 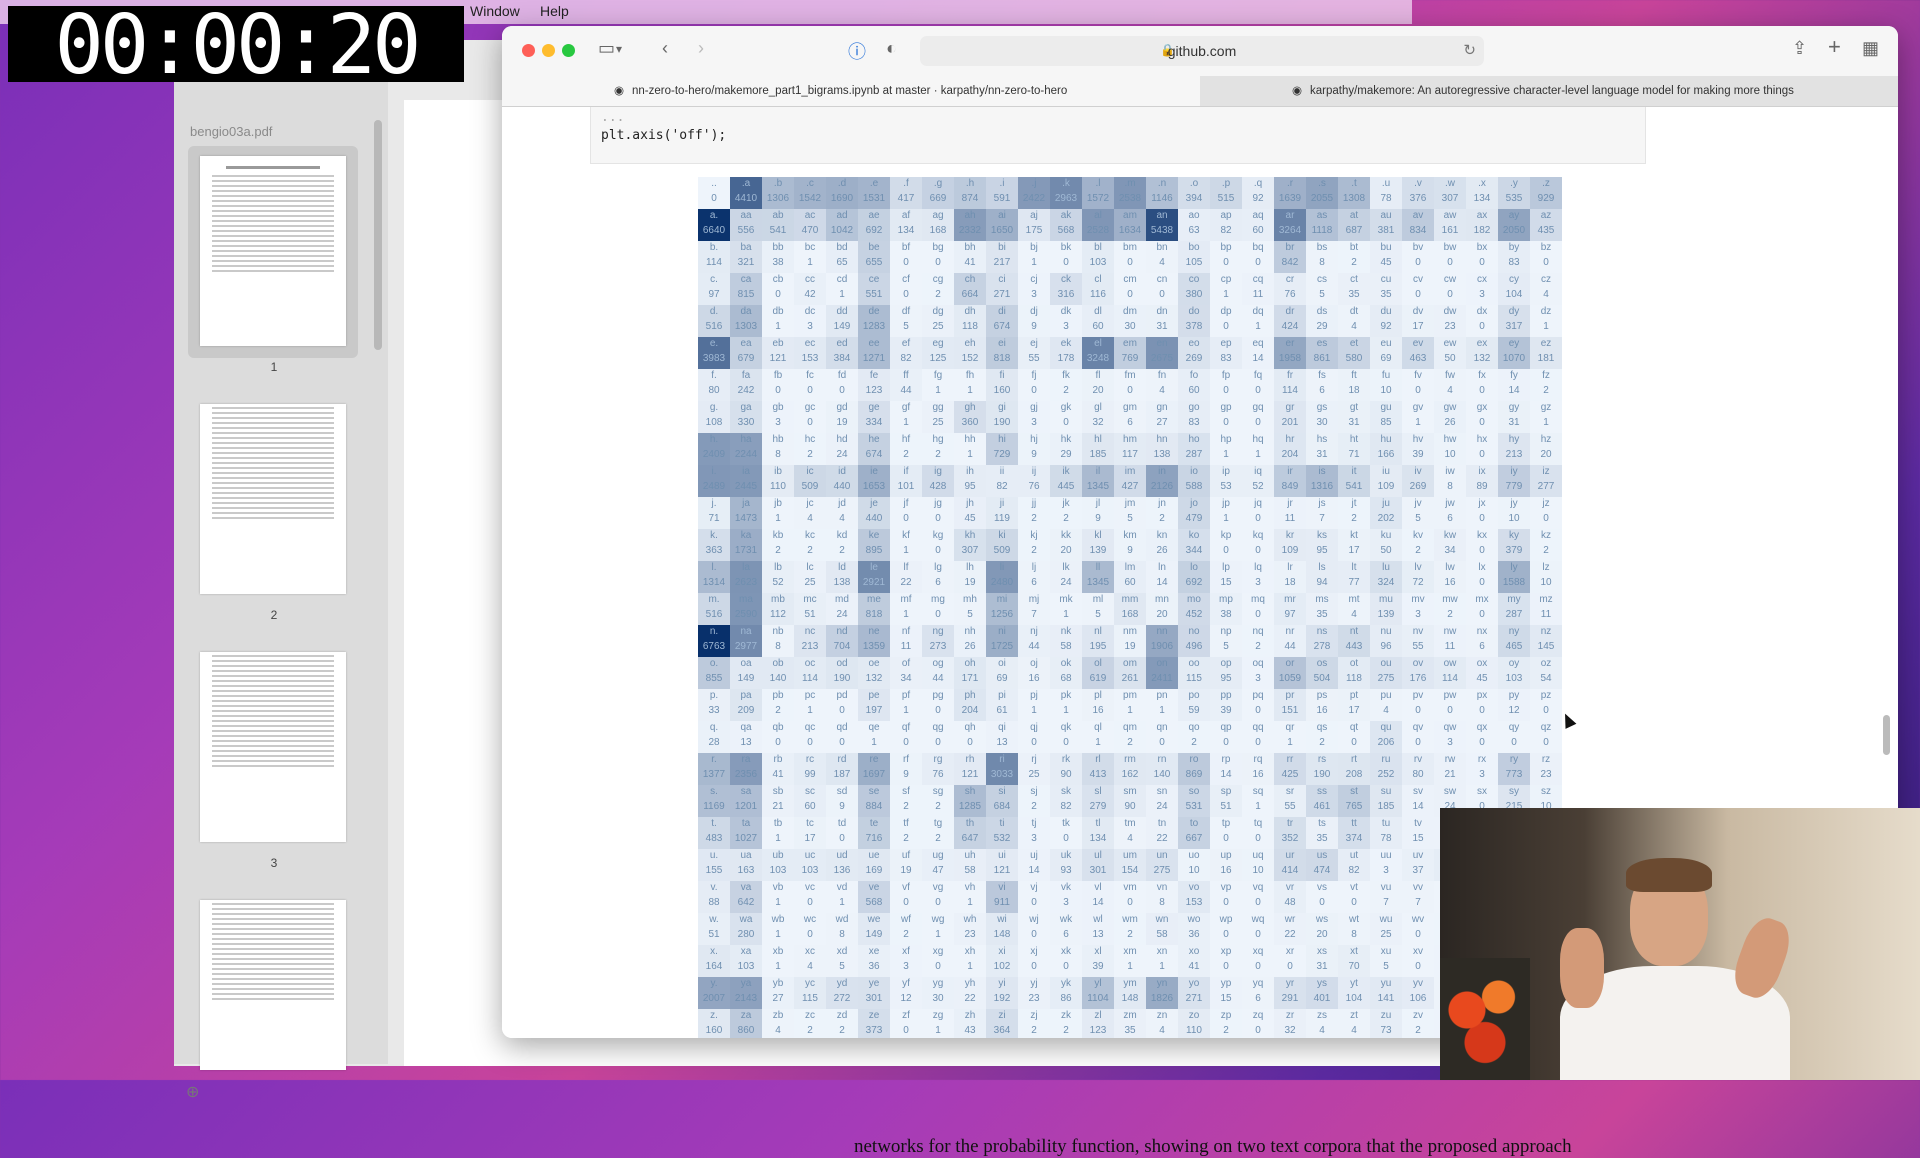 What do you see at coordinates (1418, 855) in the screenshot?
I see `heatmap-cell-label: uv` at bounding box center [1418, 855].